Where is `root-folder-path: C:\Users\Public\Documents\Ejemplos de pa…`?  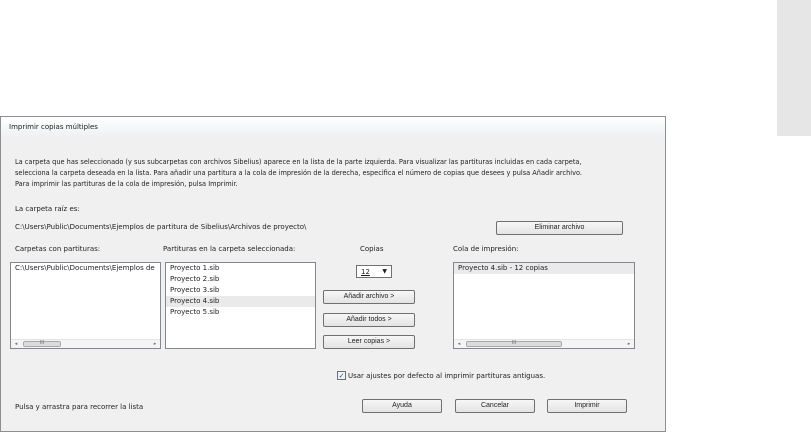 root-folder-path: C:\Users\Public\Documents\Ejemplos de pa… is located at coordinates (161, 227).